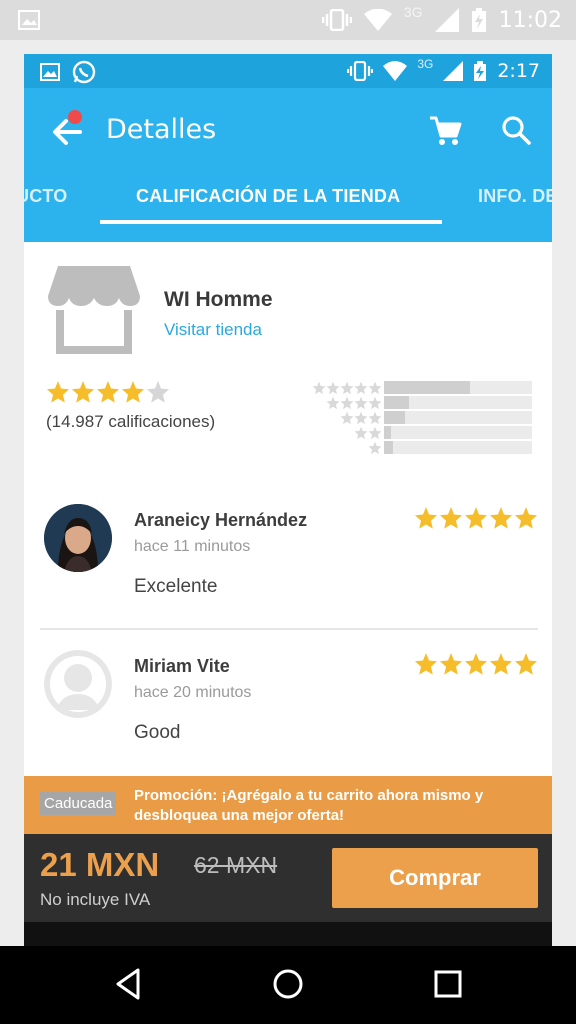 The image size is (576, 1024). Describe the element at coordinates (268, 196) in the screenshot. I see `tab-store-rating: CALIFICACIÓN DE LA TIENDA` at that location.